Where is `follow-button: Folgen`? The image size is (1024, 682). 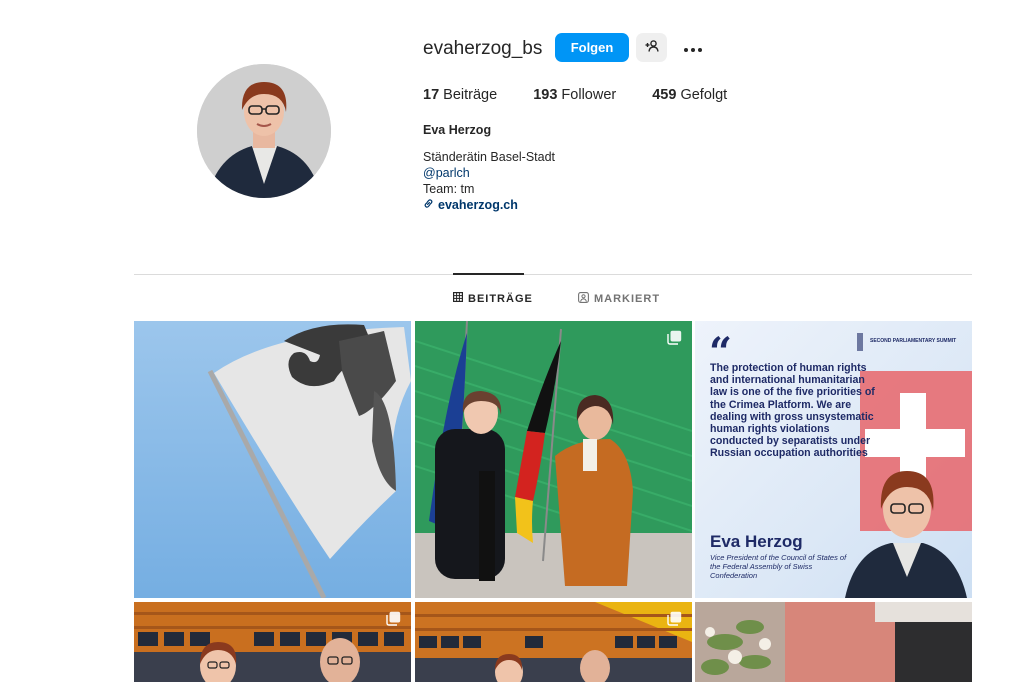
follow-button: Folgen is located at coordinates (592, 47).